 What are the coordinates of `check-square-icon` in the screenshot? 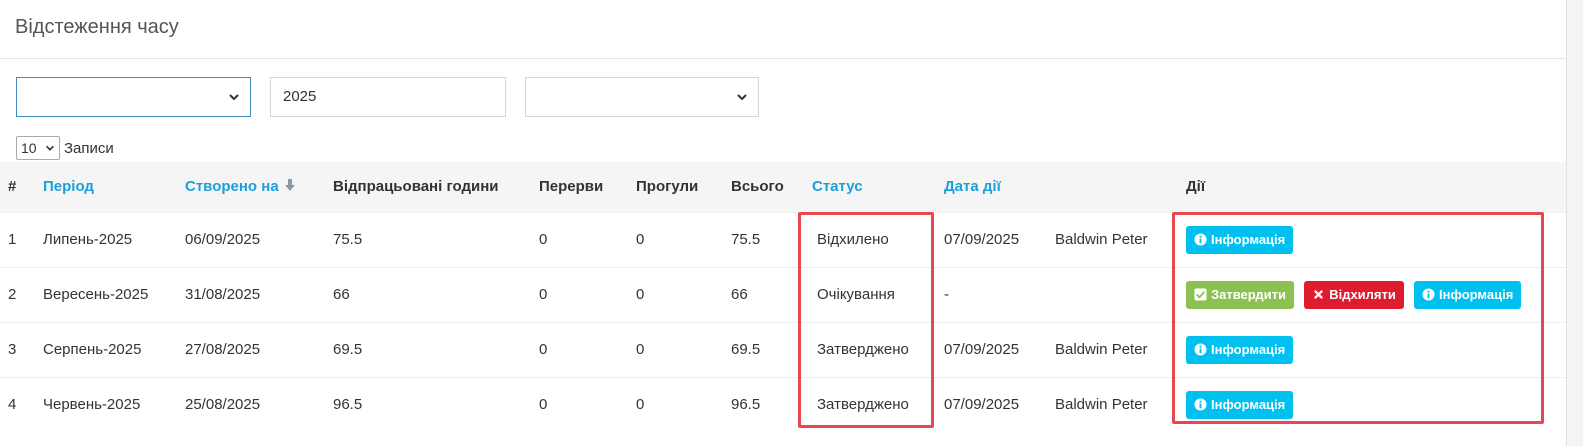 It's located at (1200, 294).